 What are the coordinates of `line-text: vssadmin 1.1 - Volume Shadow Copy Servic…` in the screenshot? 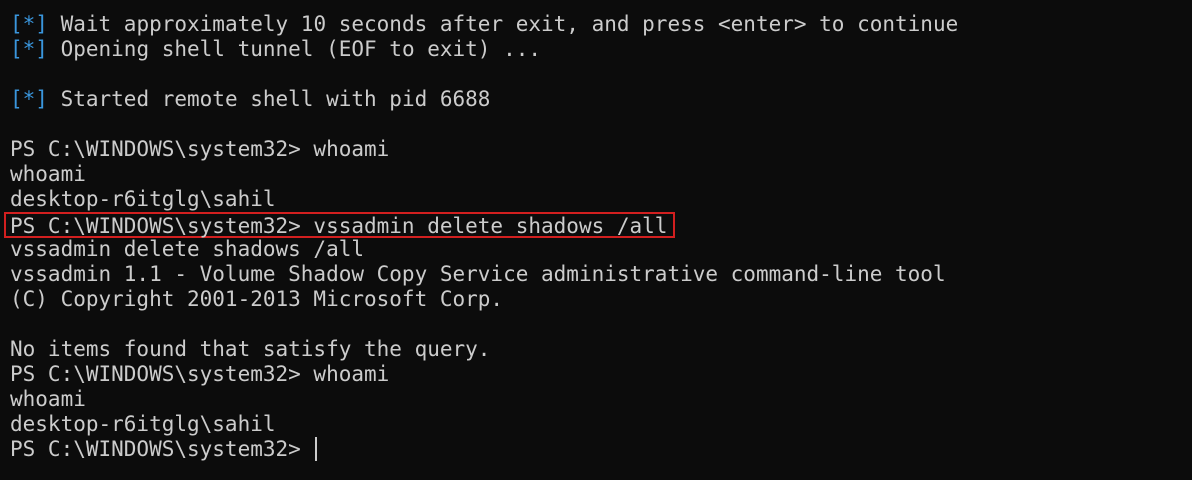 It's located at (478, 274).